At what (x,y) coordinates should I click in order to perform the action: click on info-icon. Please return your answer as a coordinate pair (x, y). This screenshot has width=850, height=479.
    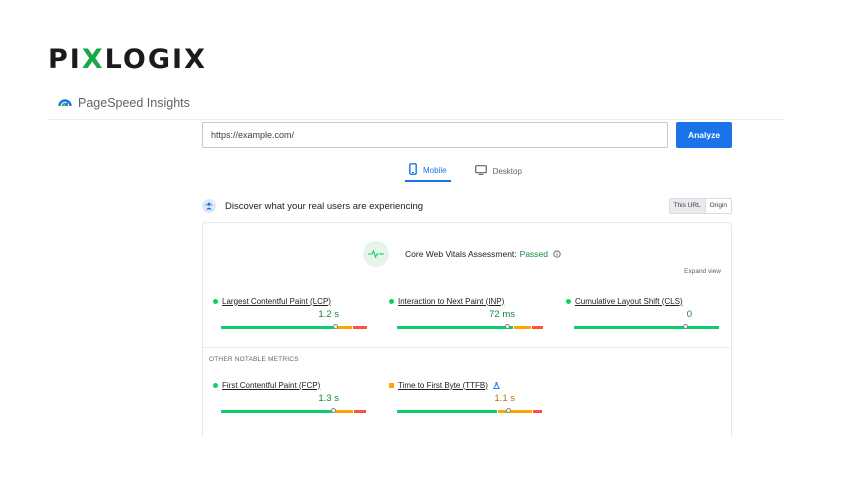
    Looking at the image, I should click on (557, 254).